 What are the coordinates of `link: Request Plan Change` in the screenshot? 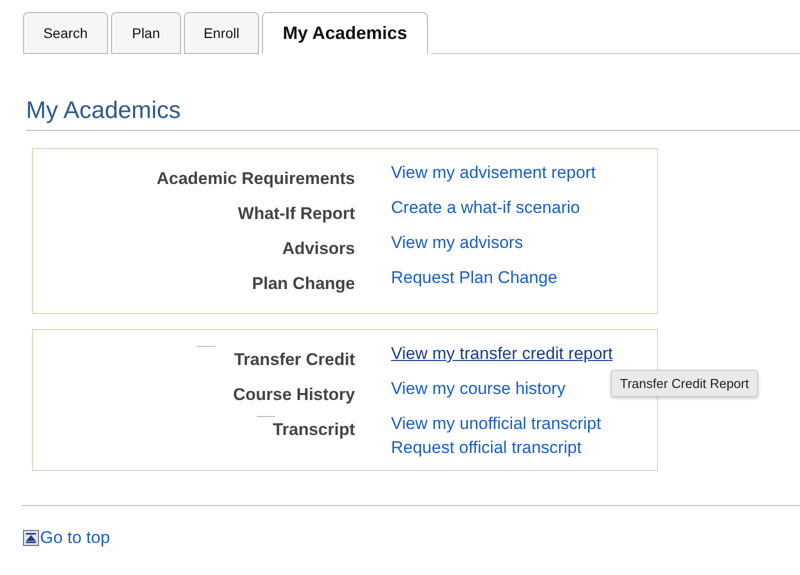 It's located at (474, 278).